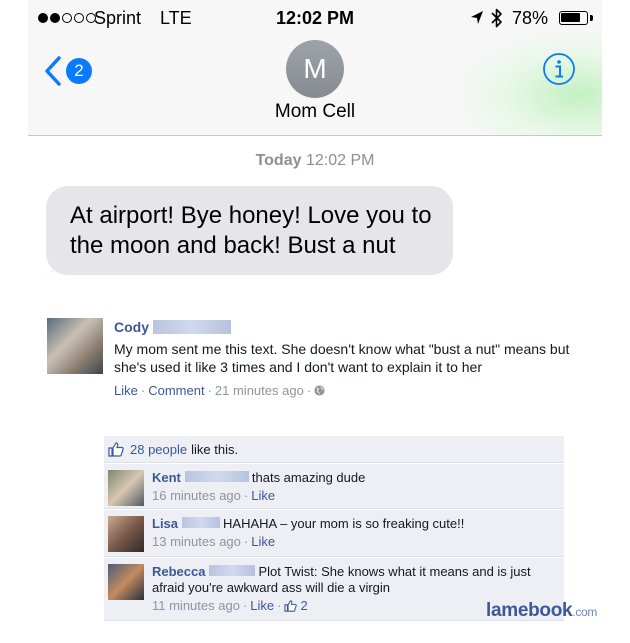 The image size is (630, 643). Describe the element at coordinates (585, 612) in the screenshot. I see `watermark-tld: .com` at that location.